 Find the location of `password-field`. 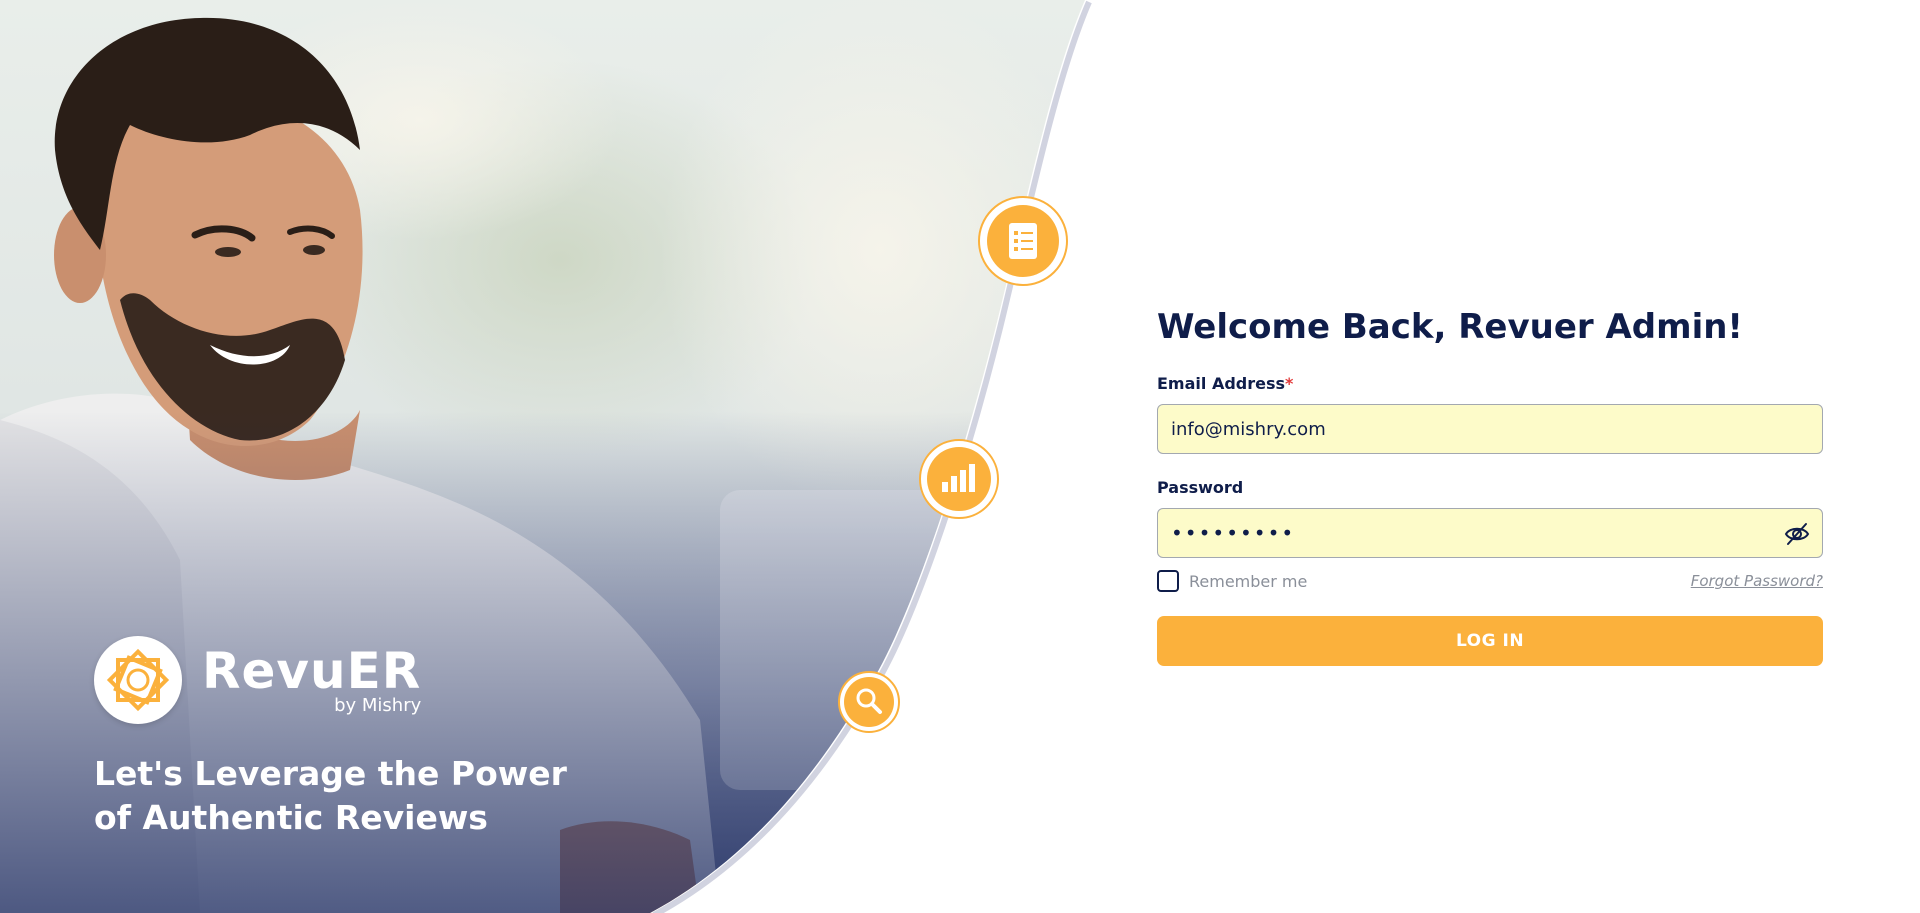

password-field is located at coordinates (1490, 533).